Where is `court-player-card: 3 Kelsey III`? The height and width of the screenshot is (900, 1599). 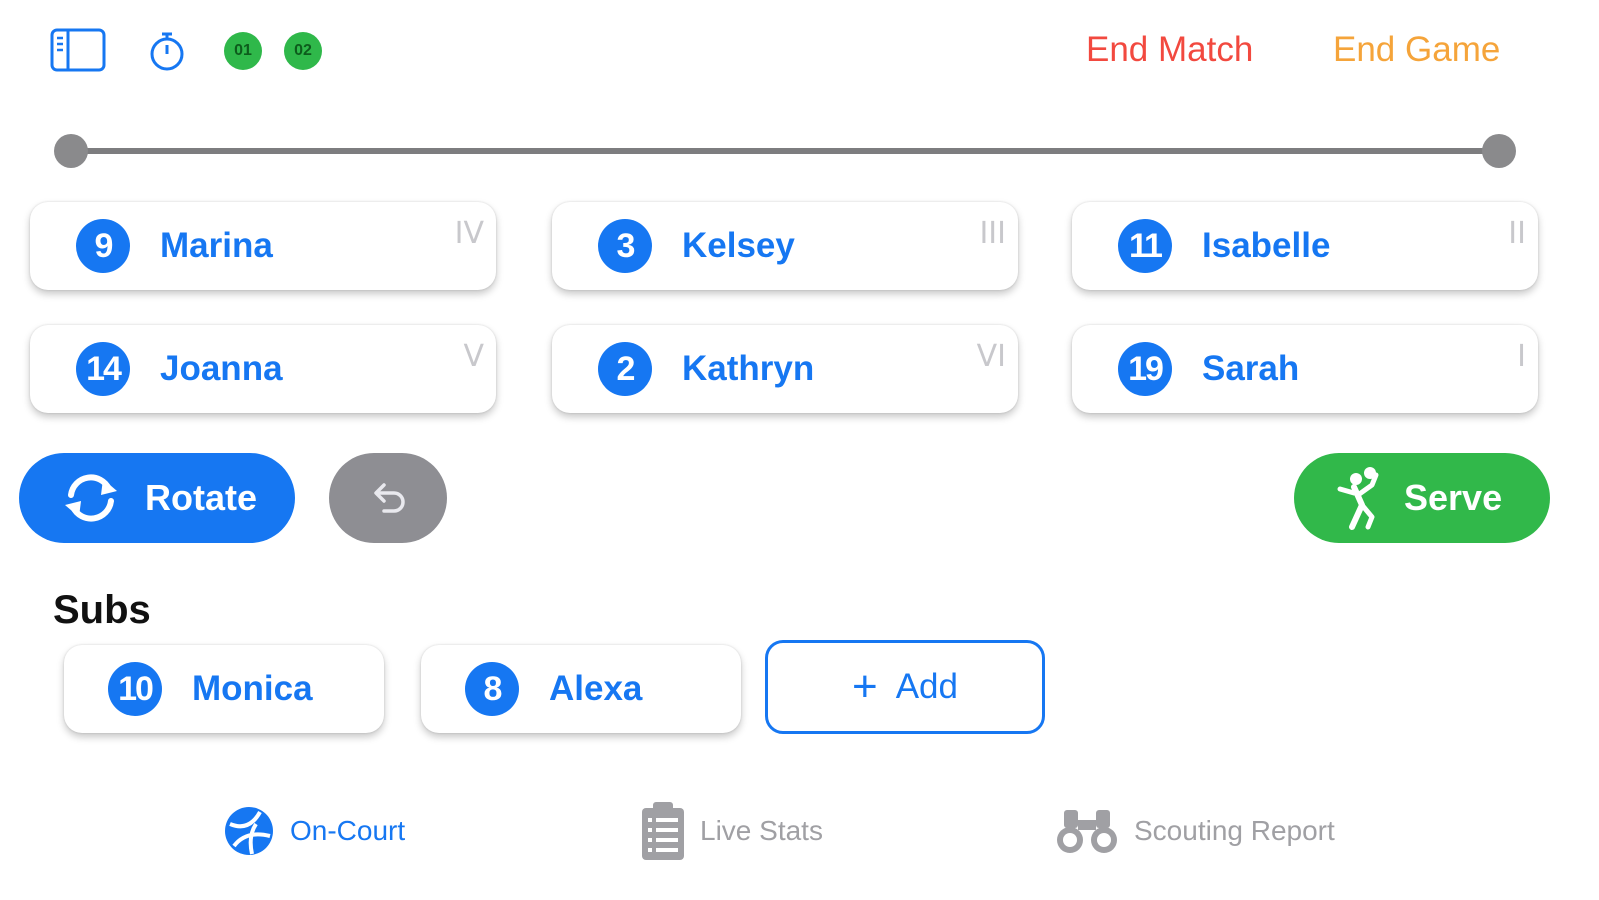
court-player-card: 3 Kelsey III is located at coordinates (785, 246).